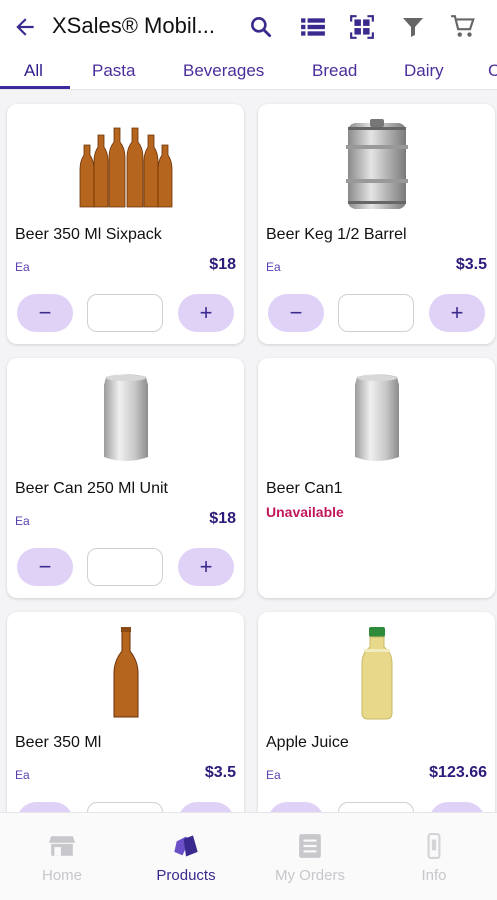 The height and width of the screenshot is (900, 497). Describe the element at coordinates (463, 27) in the screenshot. I see `cart-icon` at that location.